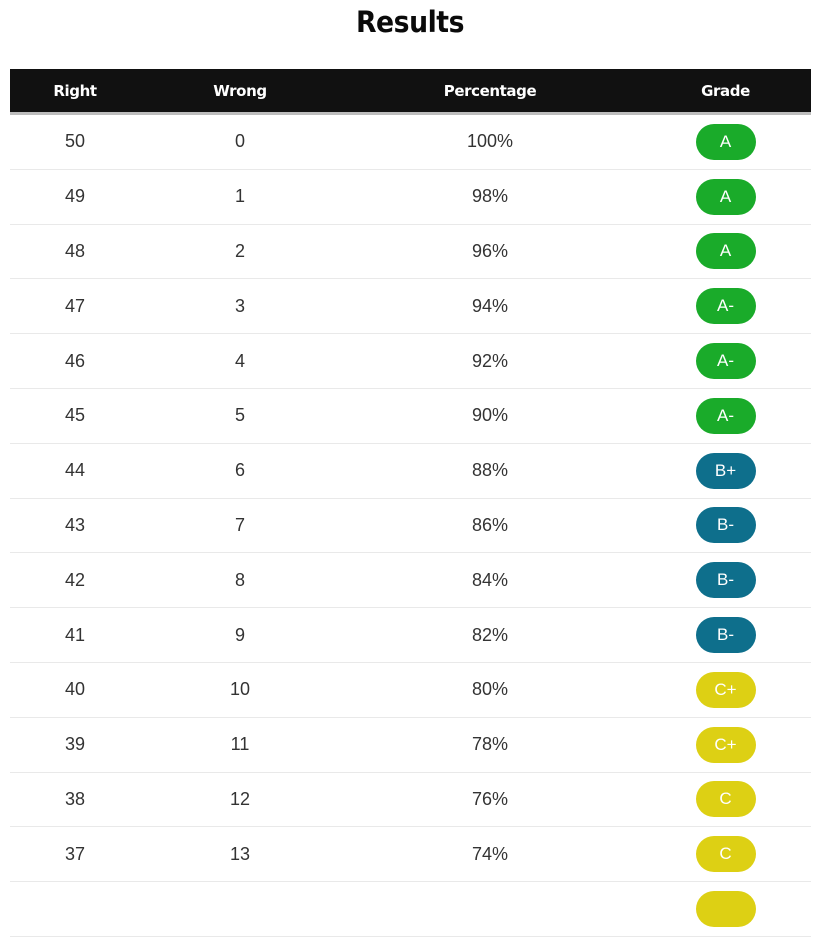 This screenshot has height=937, width=820. What do you see at coordinates (490, 690) in the screenshot?
I see `percentage-cell: 80%` at bounding box center [490, 690].